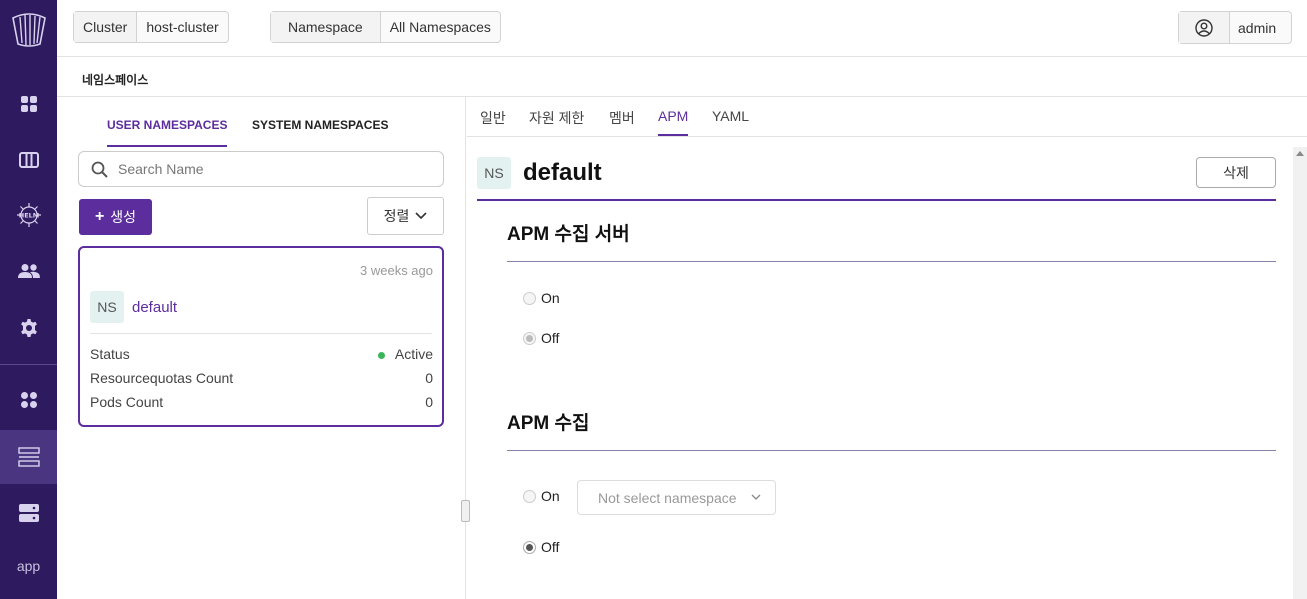  What do you see at coordinates (548, 423) in the screenshot?
I see `section-apm-collect-title: APM 수집` at bounding box center [548, 423].